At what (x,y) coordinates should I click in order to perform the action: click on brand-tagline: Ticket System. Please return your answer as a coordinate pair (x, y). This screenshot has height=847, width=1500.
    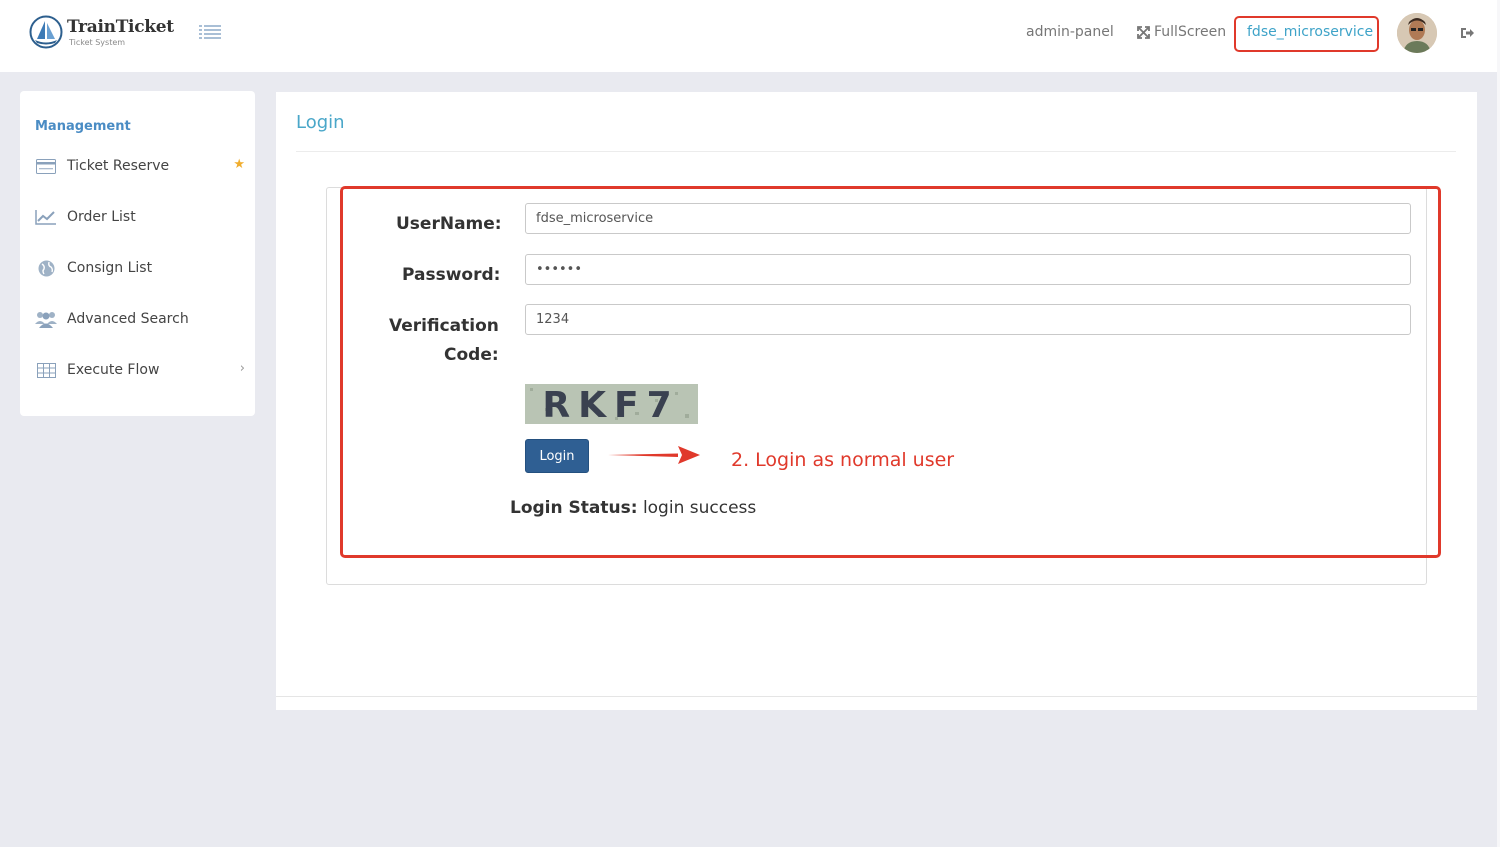
    Looking at the image, I should click on (97, 42).